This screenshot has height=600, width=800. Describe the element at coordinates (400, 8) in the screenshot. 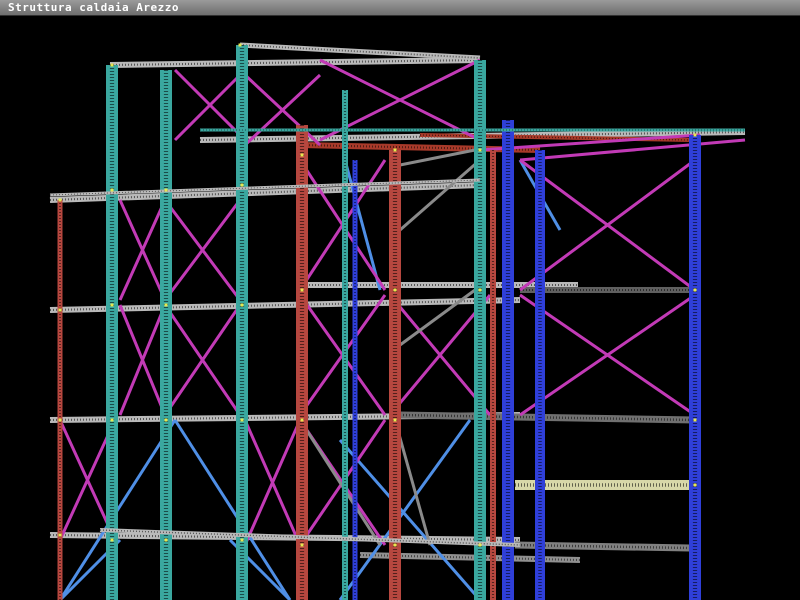

I see `title-bar: Struttura caldaia Arezzo` at that location.